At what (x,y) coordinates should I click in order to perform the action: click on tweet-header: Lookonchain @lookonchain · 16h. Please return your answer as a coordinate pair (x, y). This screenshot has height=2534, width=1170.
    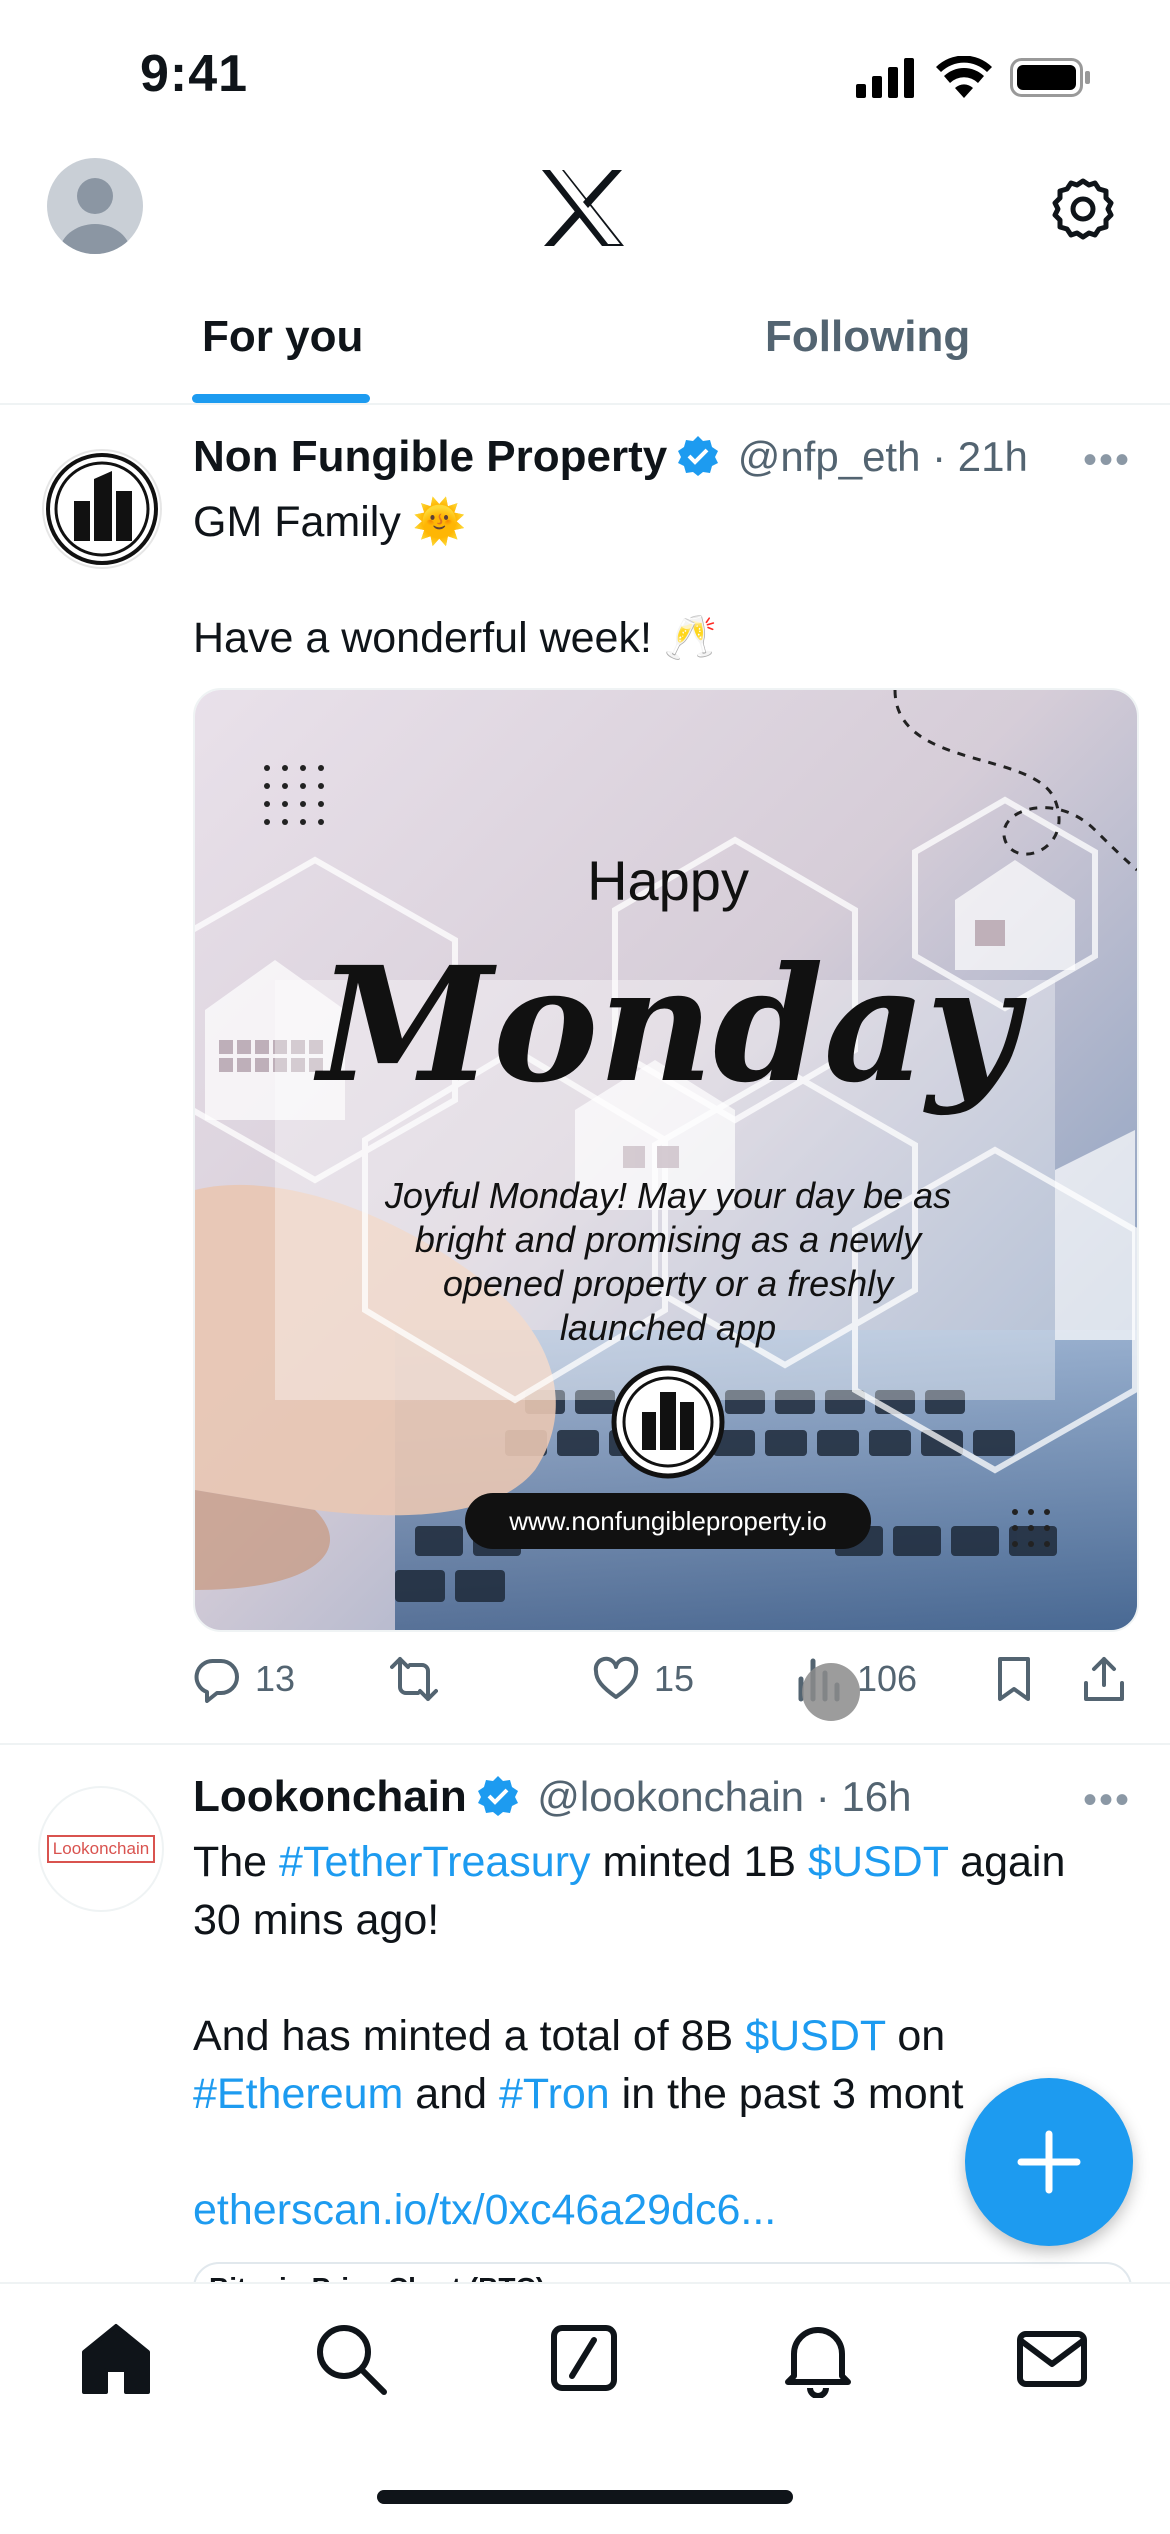
    Looking at the image, I should click on (552, 1796).